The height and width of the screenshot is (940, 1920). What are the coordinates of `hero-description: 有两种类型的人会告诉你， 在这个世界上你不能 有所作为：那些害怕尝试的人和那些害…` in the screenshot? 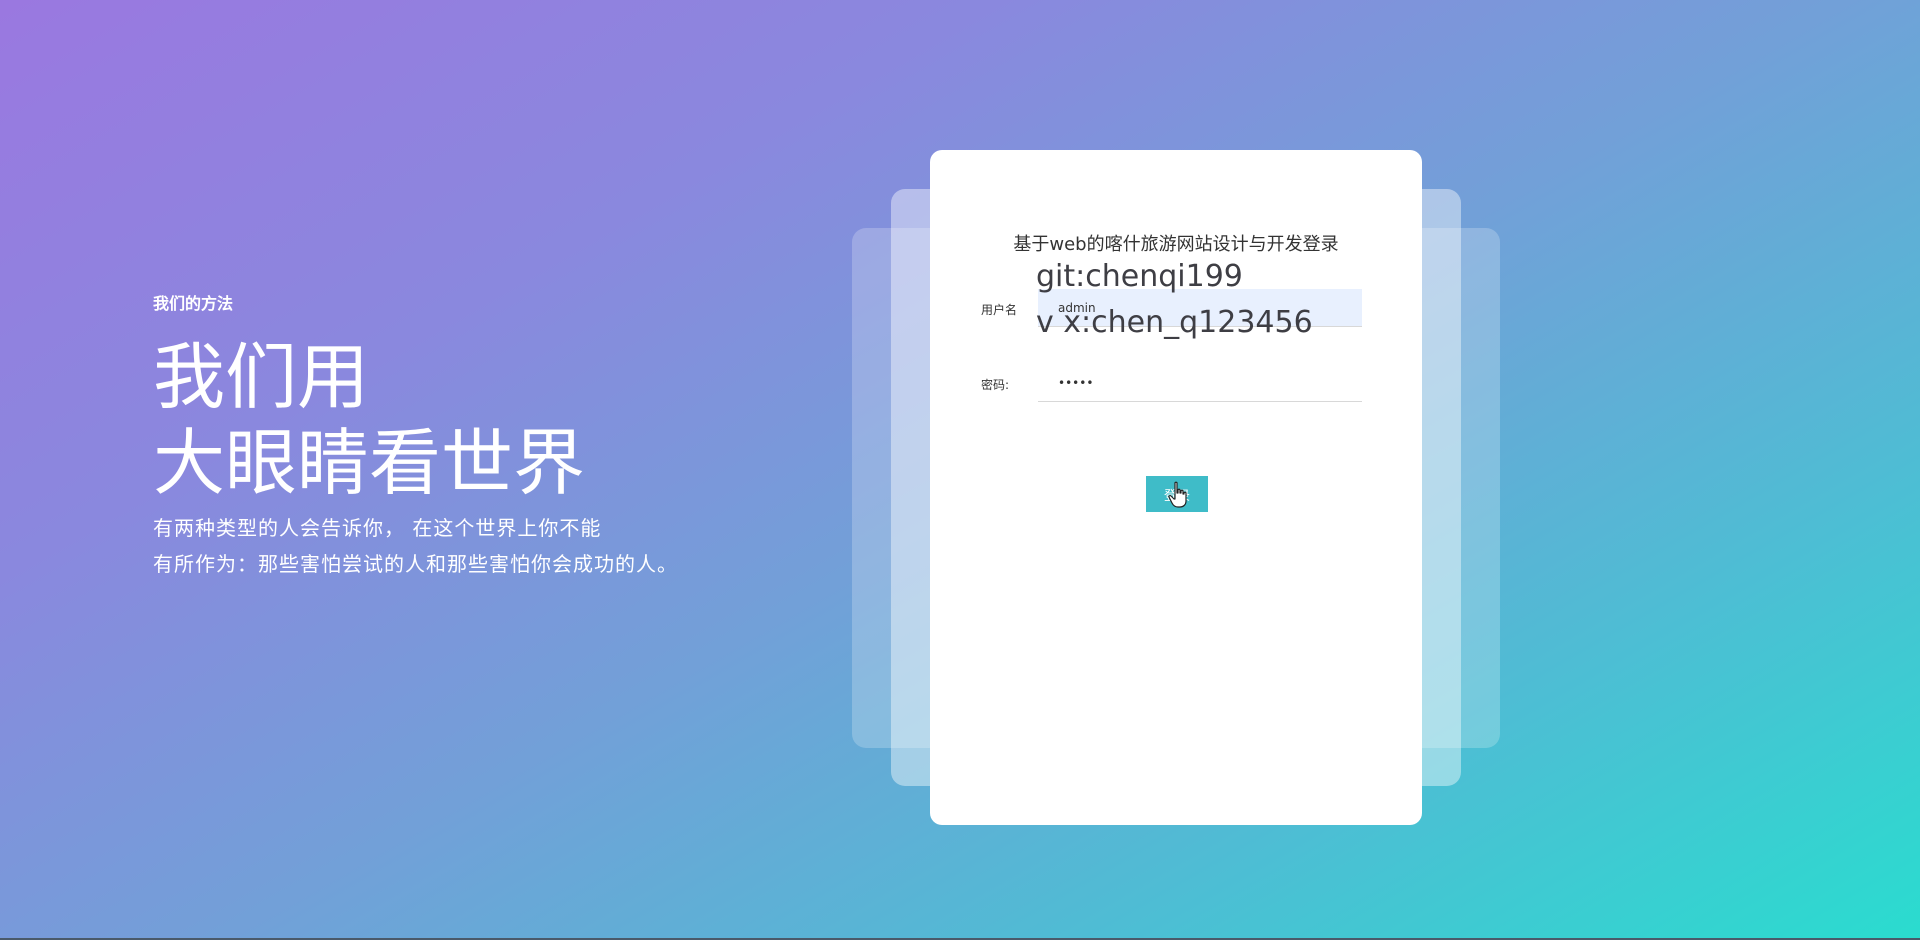 It's located at (415, 546).